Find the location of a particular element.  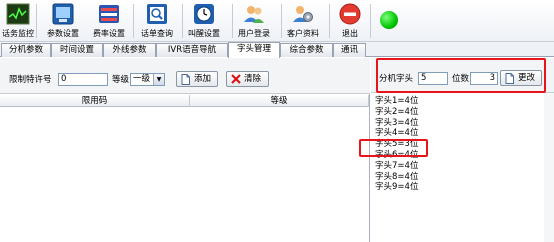

alarm-clock-icon is located at coordinates (204, 14).